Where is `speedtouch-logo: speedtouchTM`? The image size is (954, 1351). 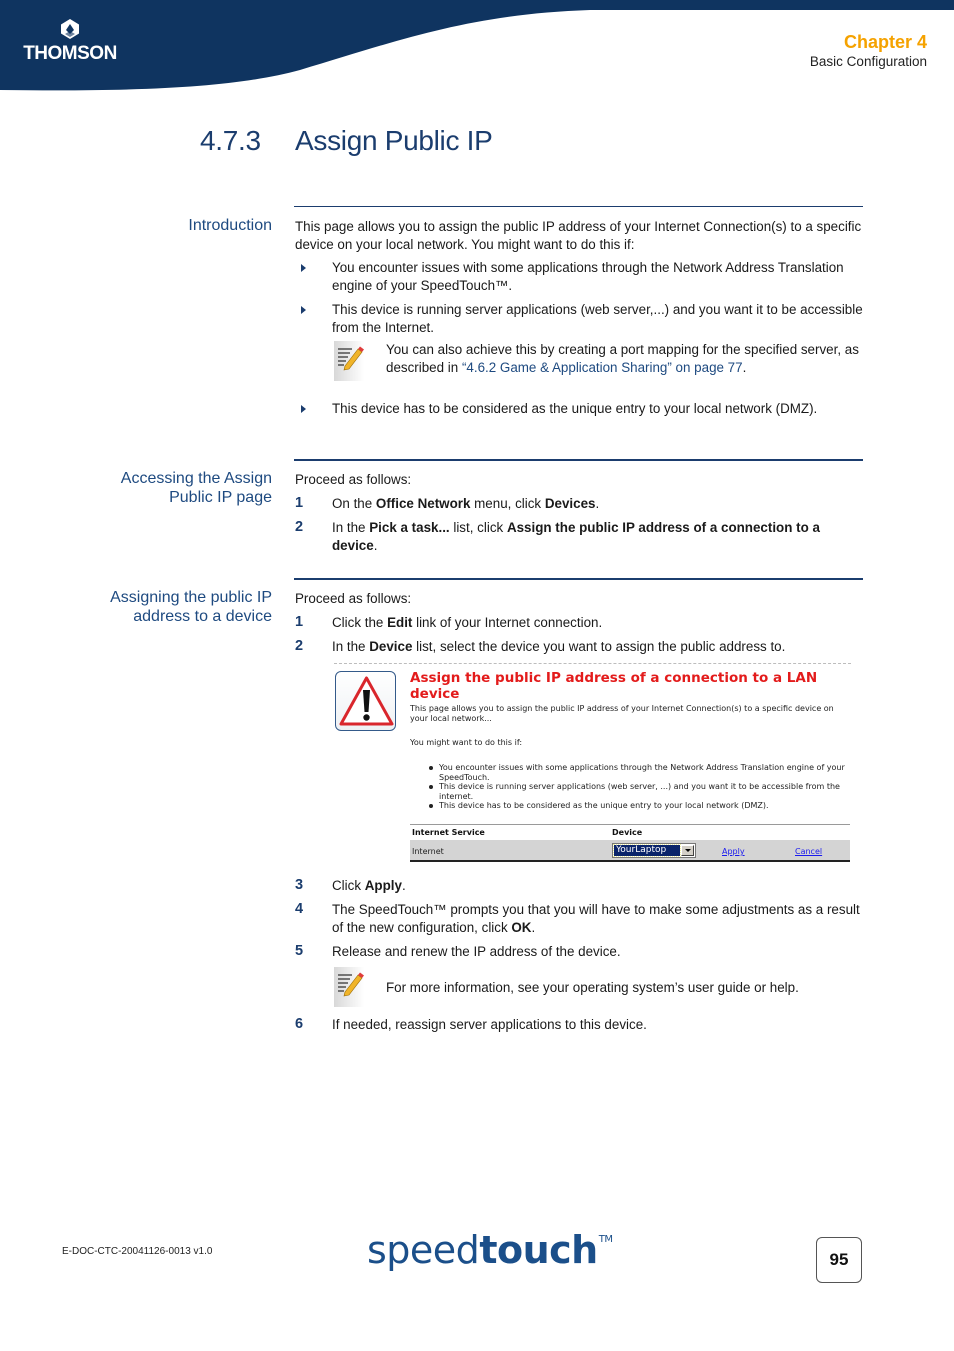
speedtouch-logo: speedtouchTM is located at coordinates (490, 1250).